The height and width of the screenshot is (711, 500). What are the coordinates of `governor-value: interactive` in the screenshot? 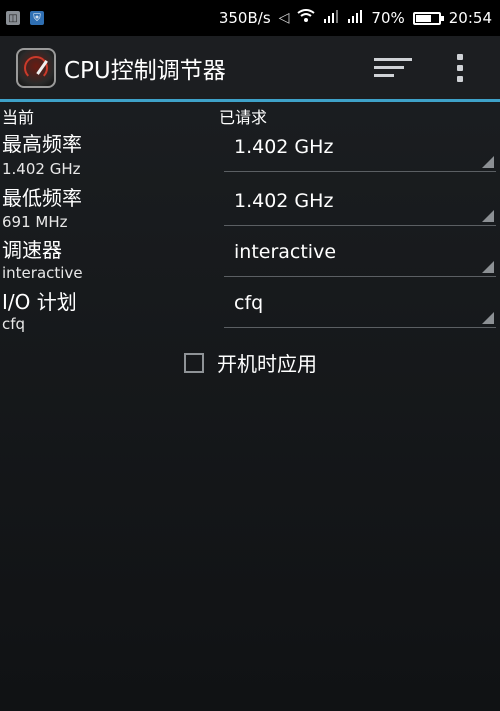 It's located at (285, 252).